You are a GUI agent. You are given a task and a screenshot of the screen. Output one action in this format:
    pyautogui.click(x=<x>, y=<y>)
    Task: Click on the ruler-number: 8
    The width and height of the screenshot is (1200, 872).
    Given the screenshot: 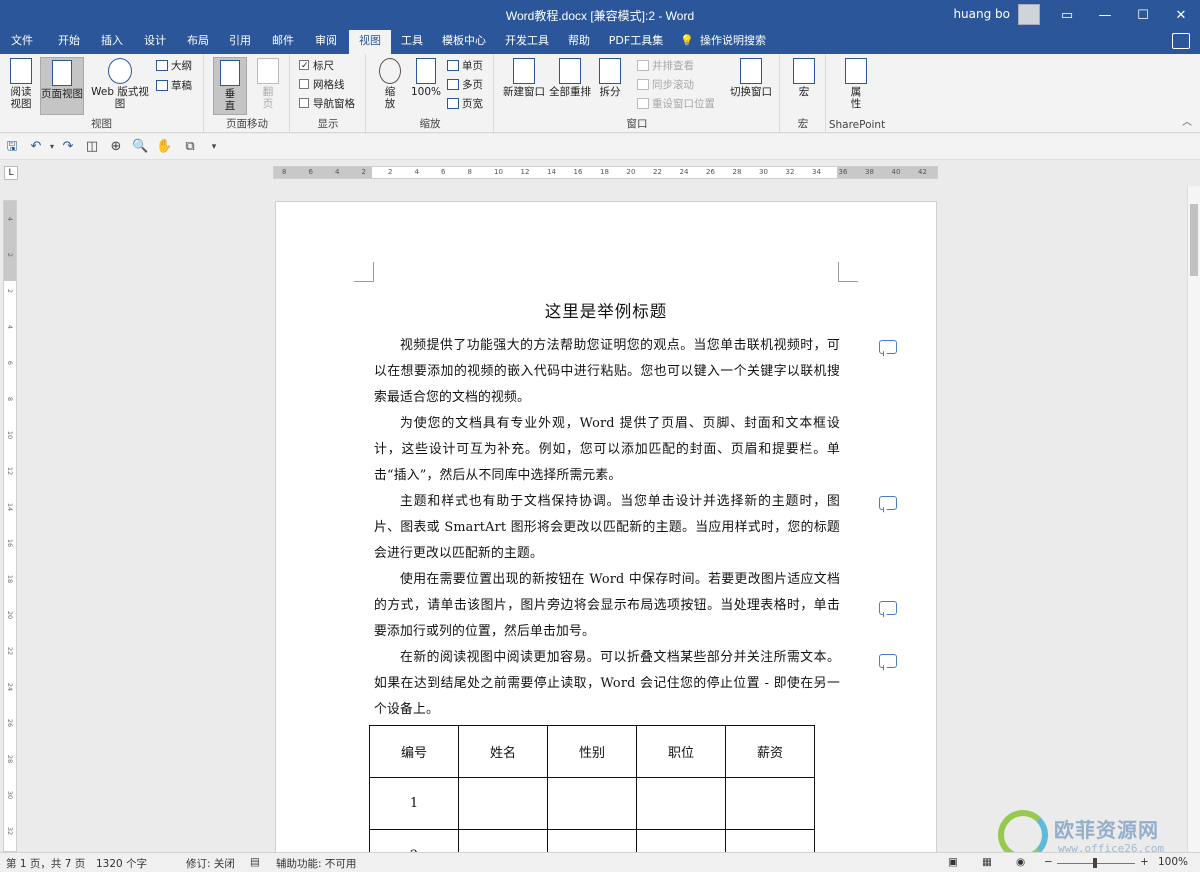 What is the action you would take?
    pyautogui.click(x=10, y=399)
    